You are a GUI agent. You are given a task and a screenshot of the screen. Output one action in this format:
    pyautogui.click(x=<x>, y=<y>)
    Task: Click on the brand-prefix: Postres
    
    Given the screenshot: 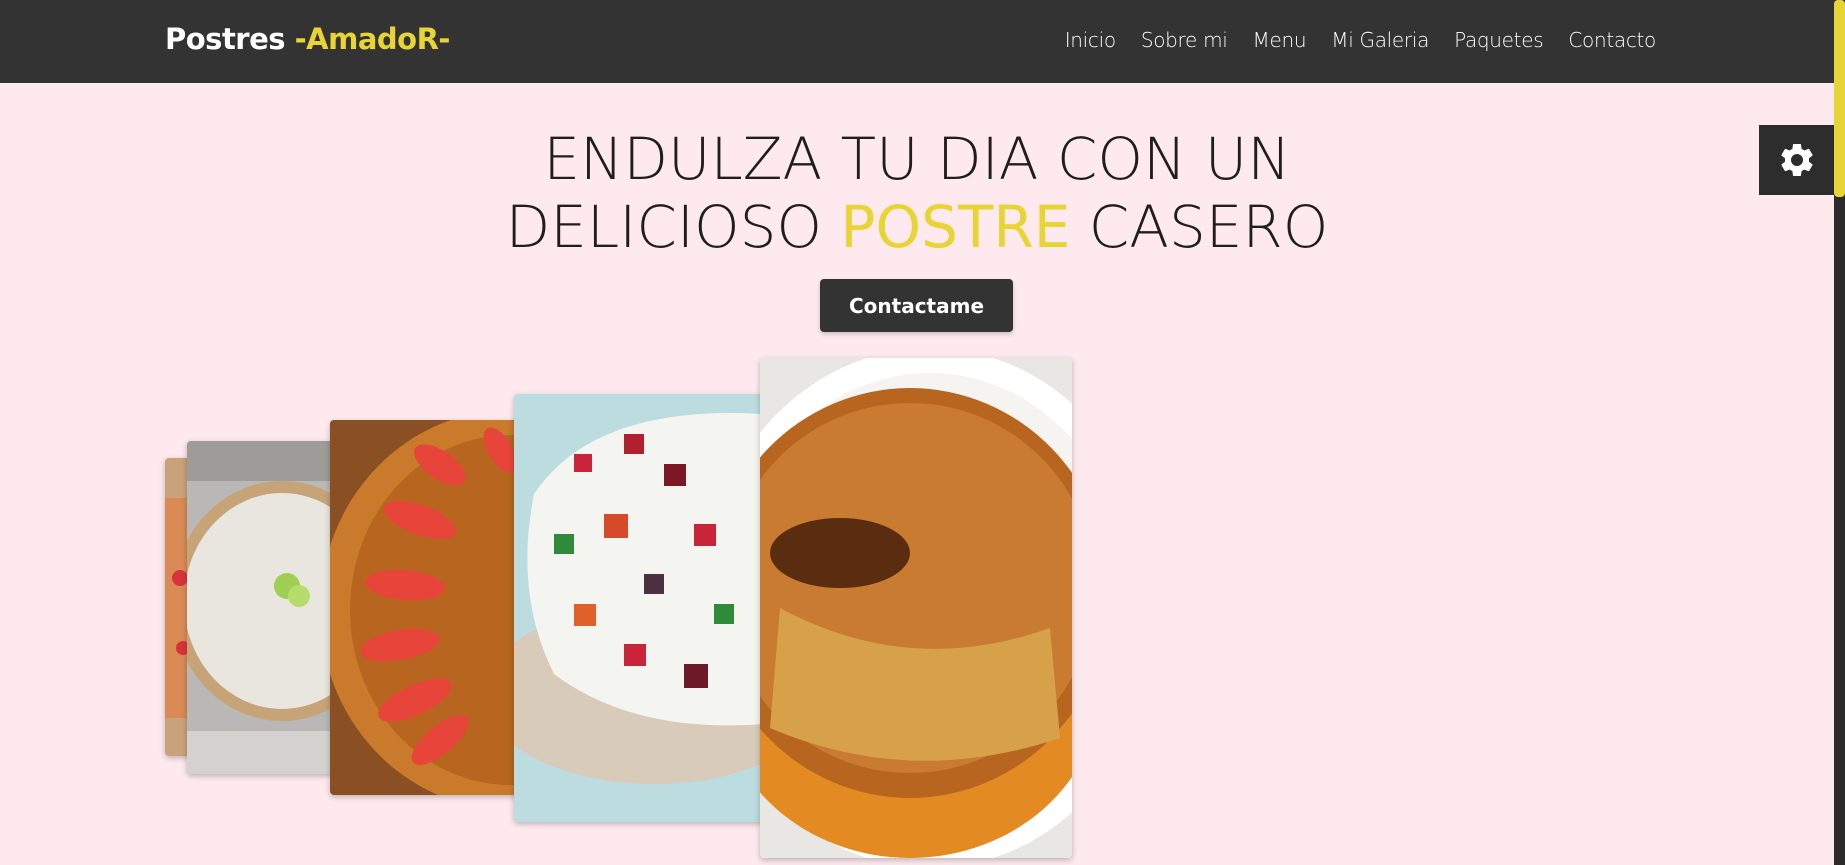 What is the action you would take?
    pyautogui.click(x=230, y=39)
    